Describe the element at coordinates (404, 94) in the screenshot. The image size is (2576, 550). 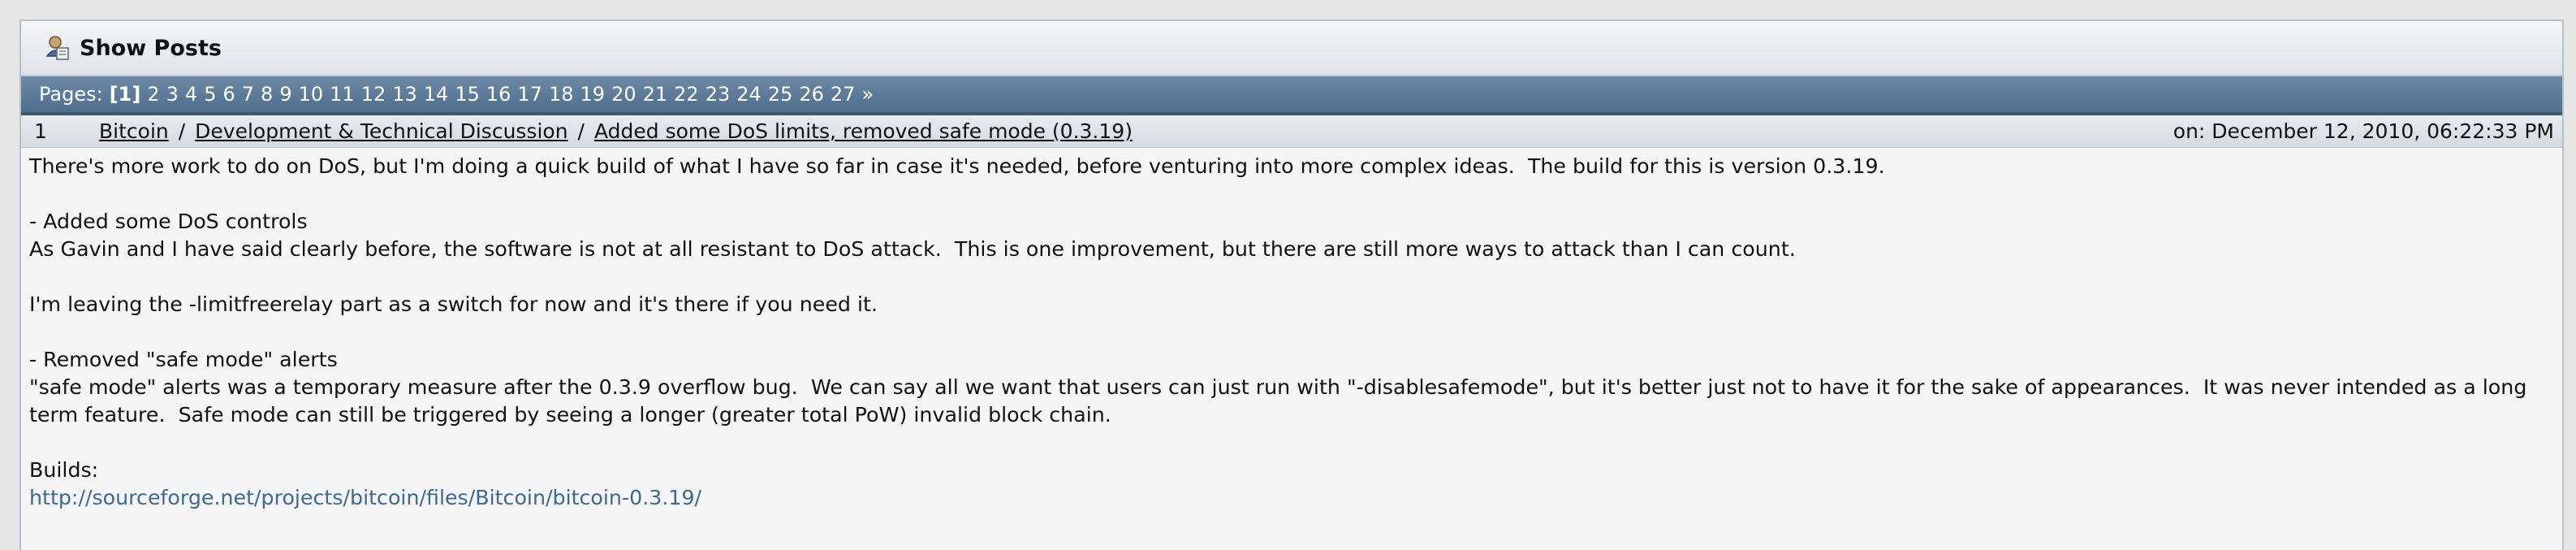
I see `page-link: 13` at that location.